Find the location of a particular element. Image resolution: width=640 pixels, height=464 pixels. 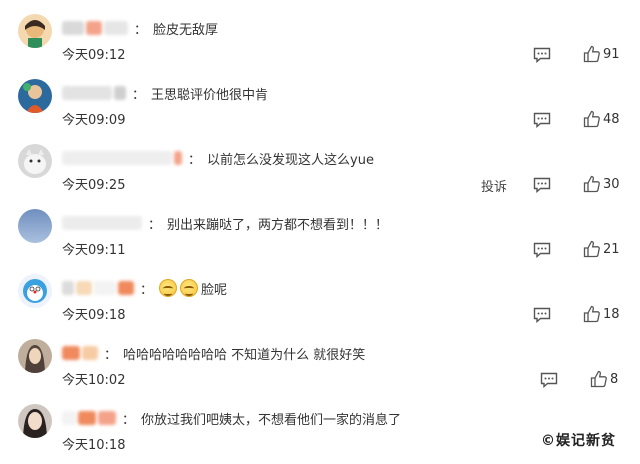

comment-item: ： 脸皮无敌厚 今天09:12 91 is located at coordinates (320, 47).